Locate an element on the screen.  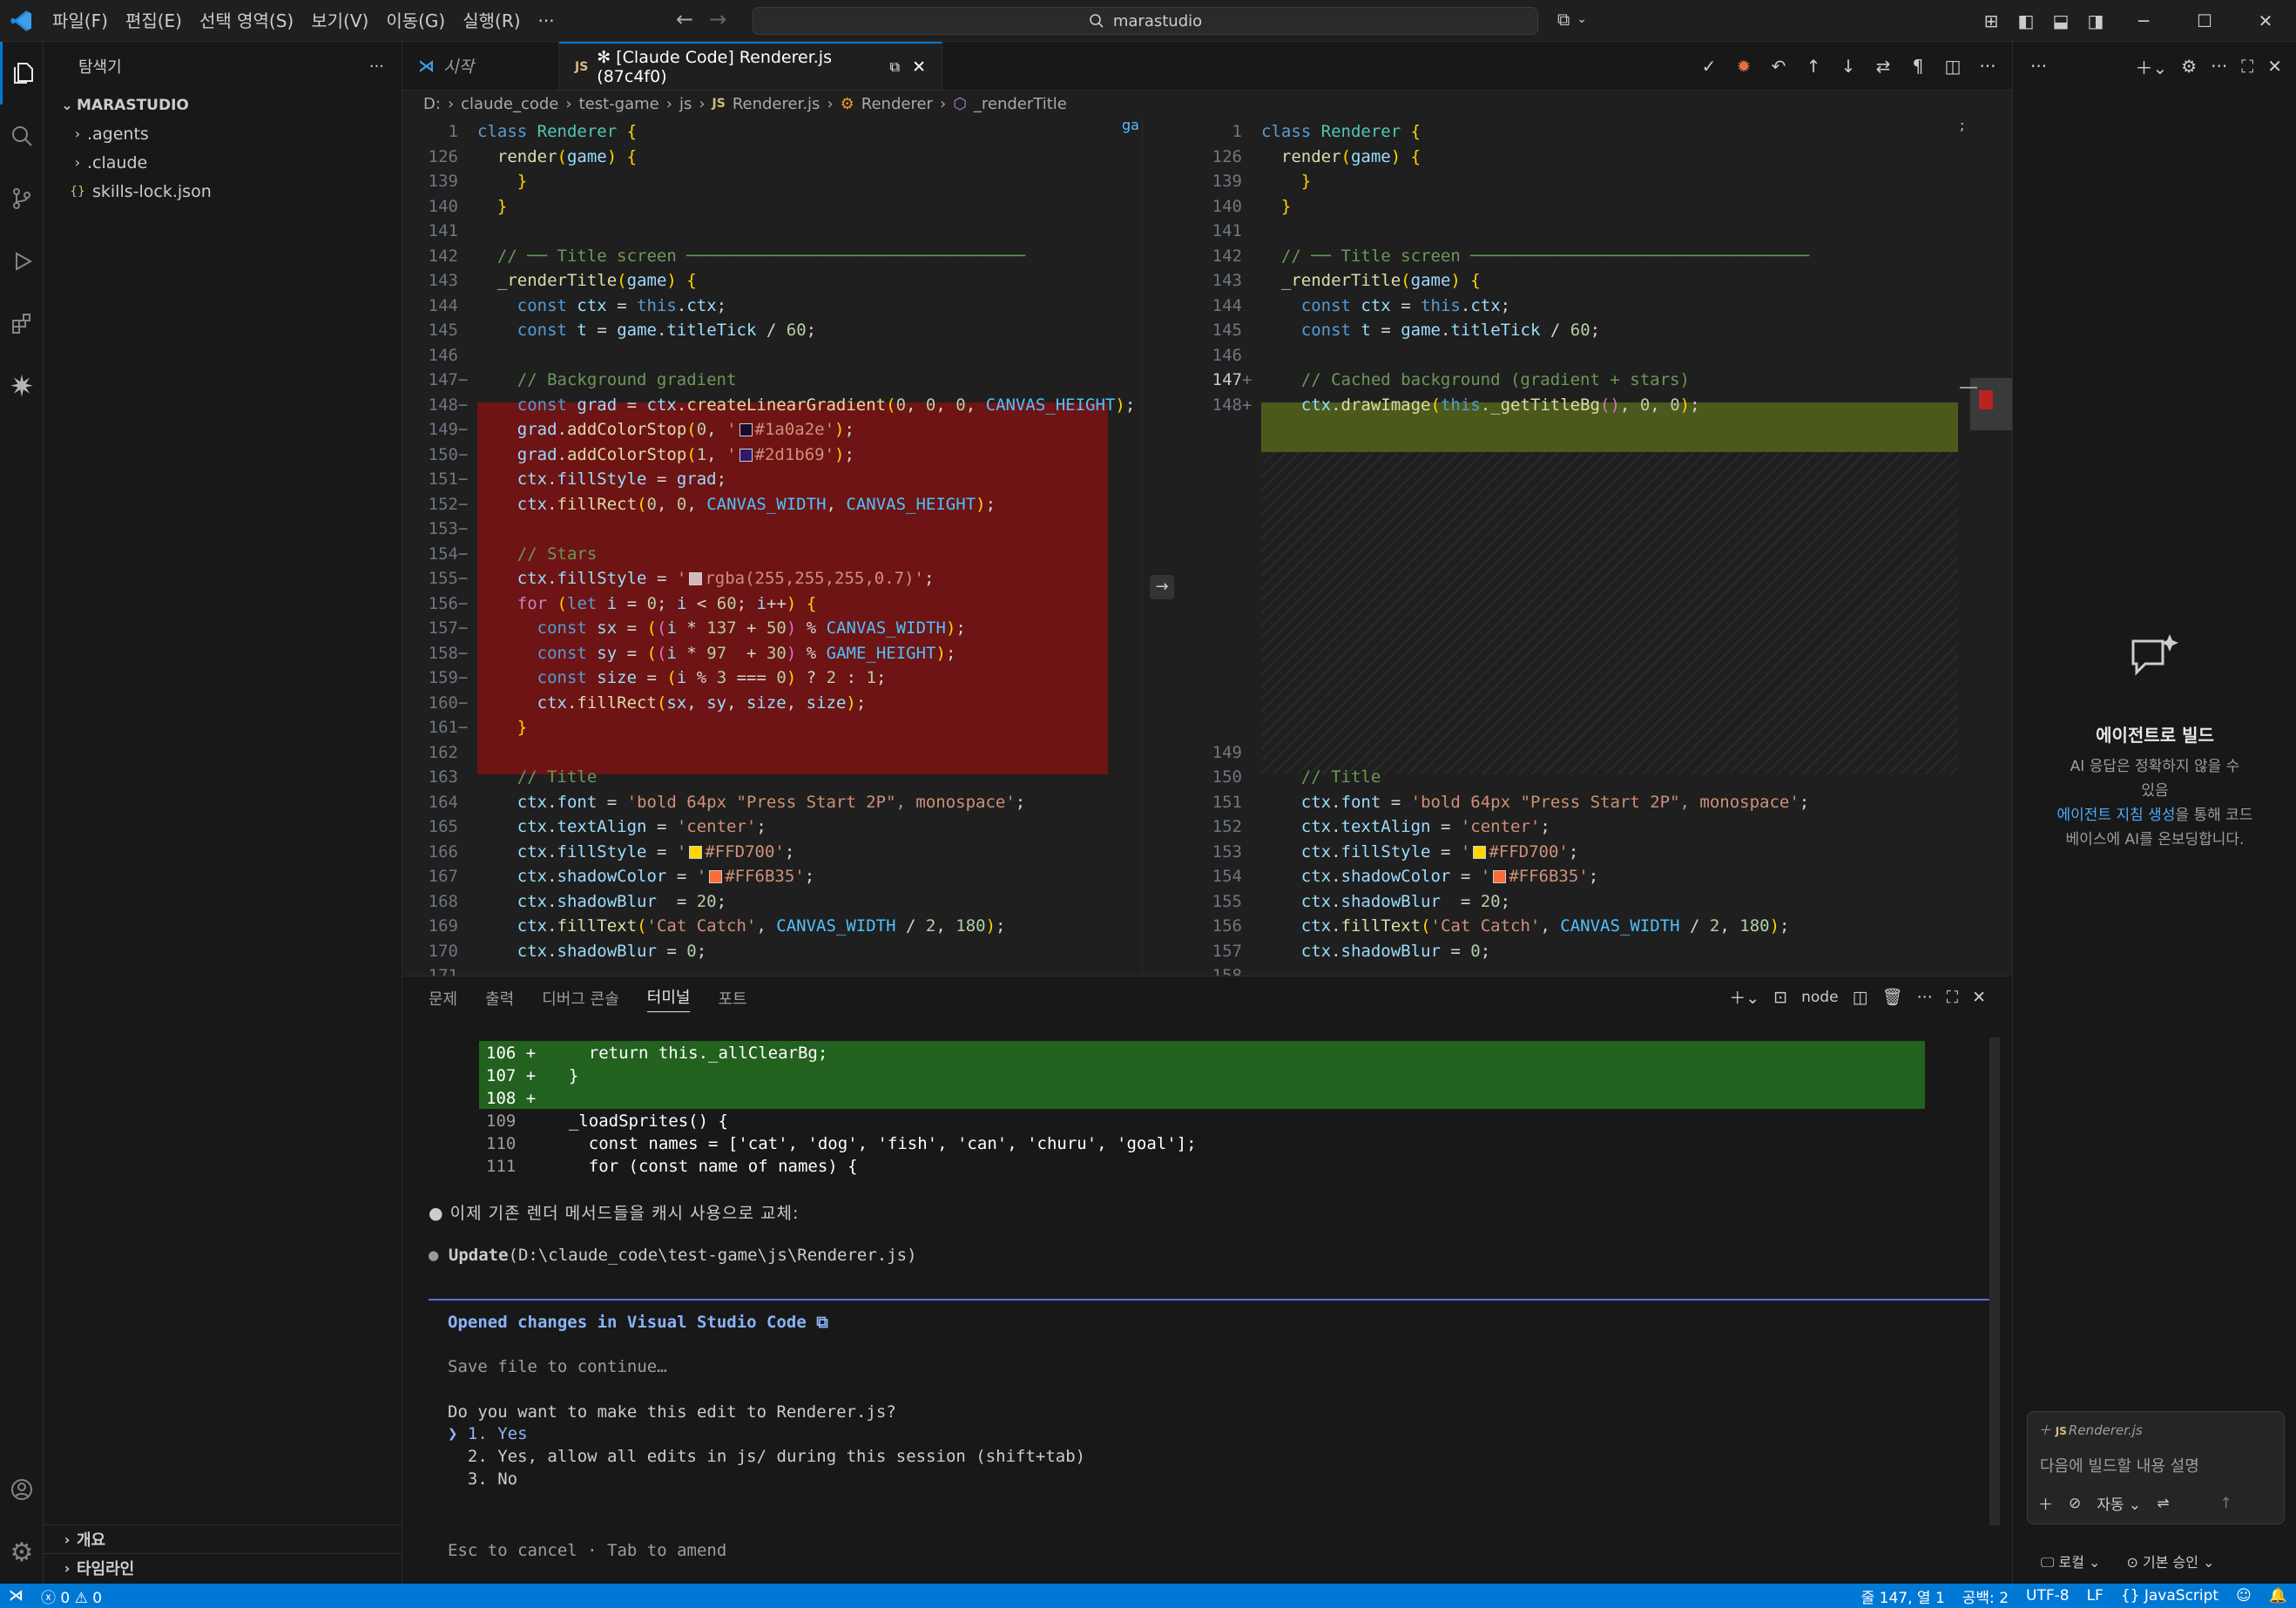
copy-icon: ⧉ is located at coordinates (895, 67).